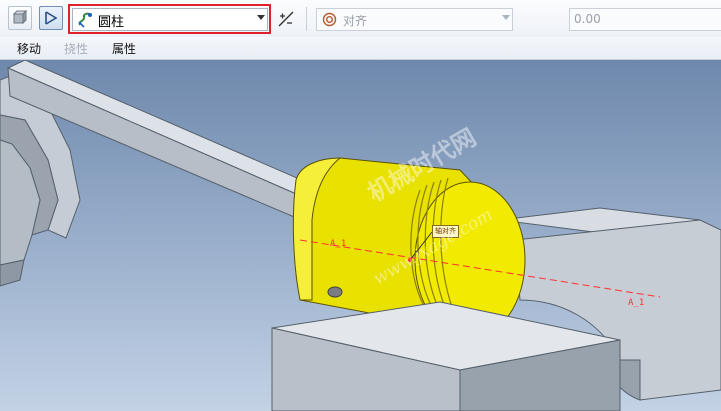 The width and height of the screenshot is (721, 411). What do you see at coordinates (170, 19) in the screenshot?
I see `constraint-type-select: 圆柱` at bounding box center [170, 19].